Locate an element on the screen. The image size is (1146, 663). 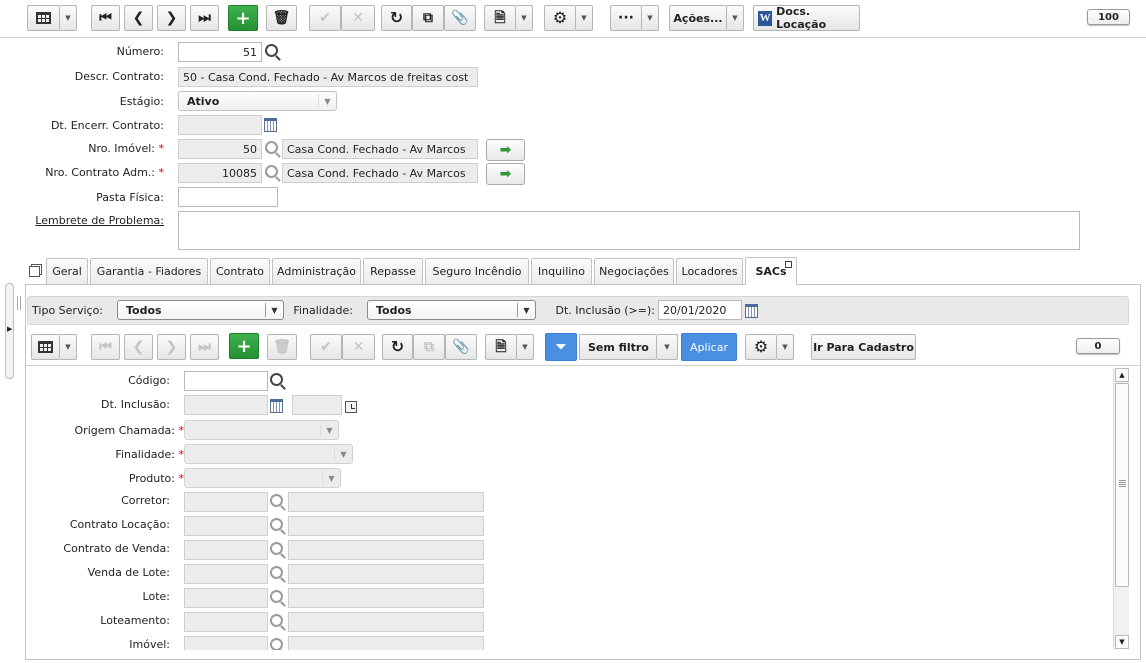
tab-administracao: Administração is located at coordinates (316, 271).